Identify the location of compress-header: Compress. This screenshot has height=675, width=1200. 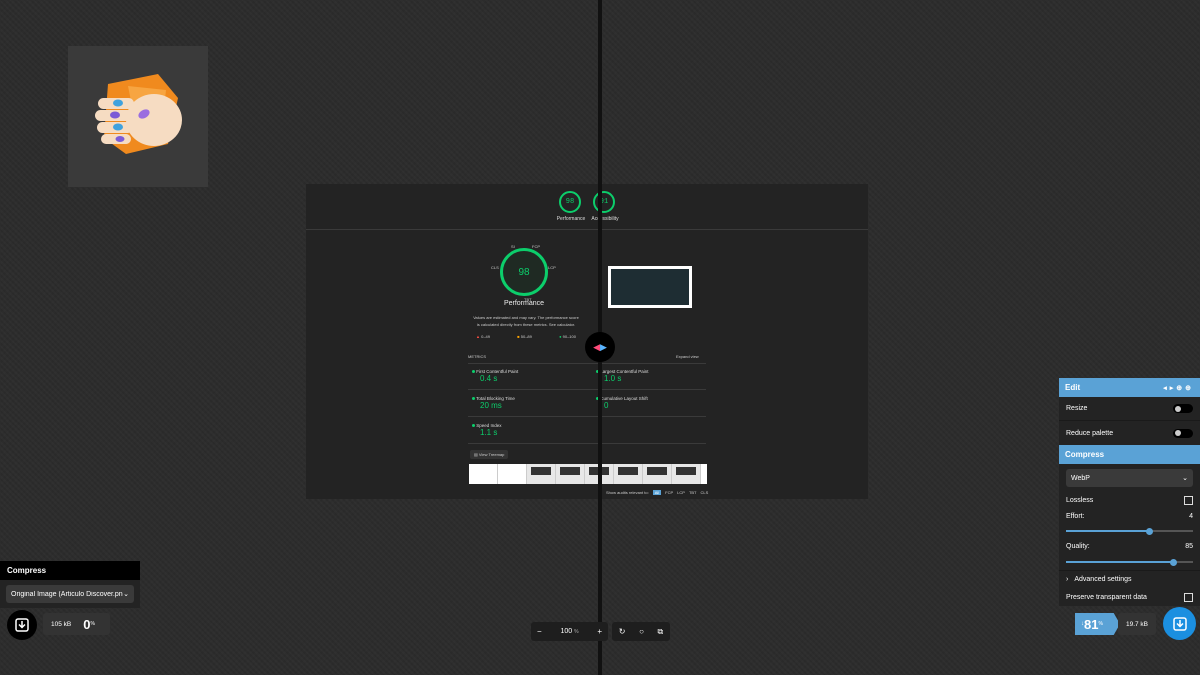
(1129, 454).